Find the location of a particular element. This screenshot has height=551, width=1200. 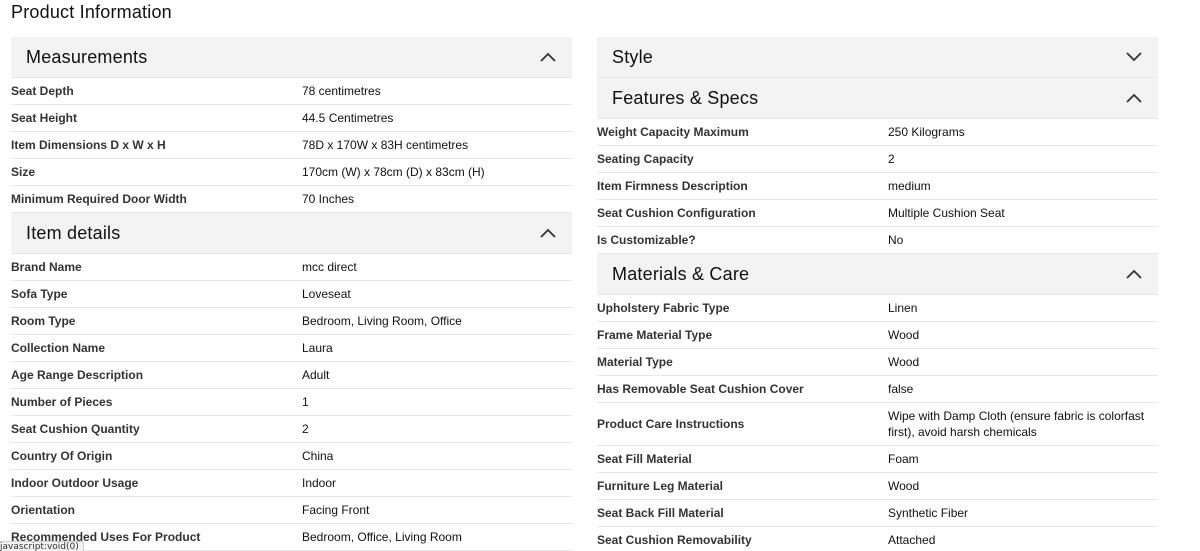

table-row: Collection Name Laura is located at coordinates (291, 348).